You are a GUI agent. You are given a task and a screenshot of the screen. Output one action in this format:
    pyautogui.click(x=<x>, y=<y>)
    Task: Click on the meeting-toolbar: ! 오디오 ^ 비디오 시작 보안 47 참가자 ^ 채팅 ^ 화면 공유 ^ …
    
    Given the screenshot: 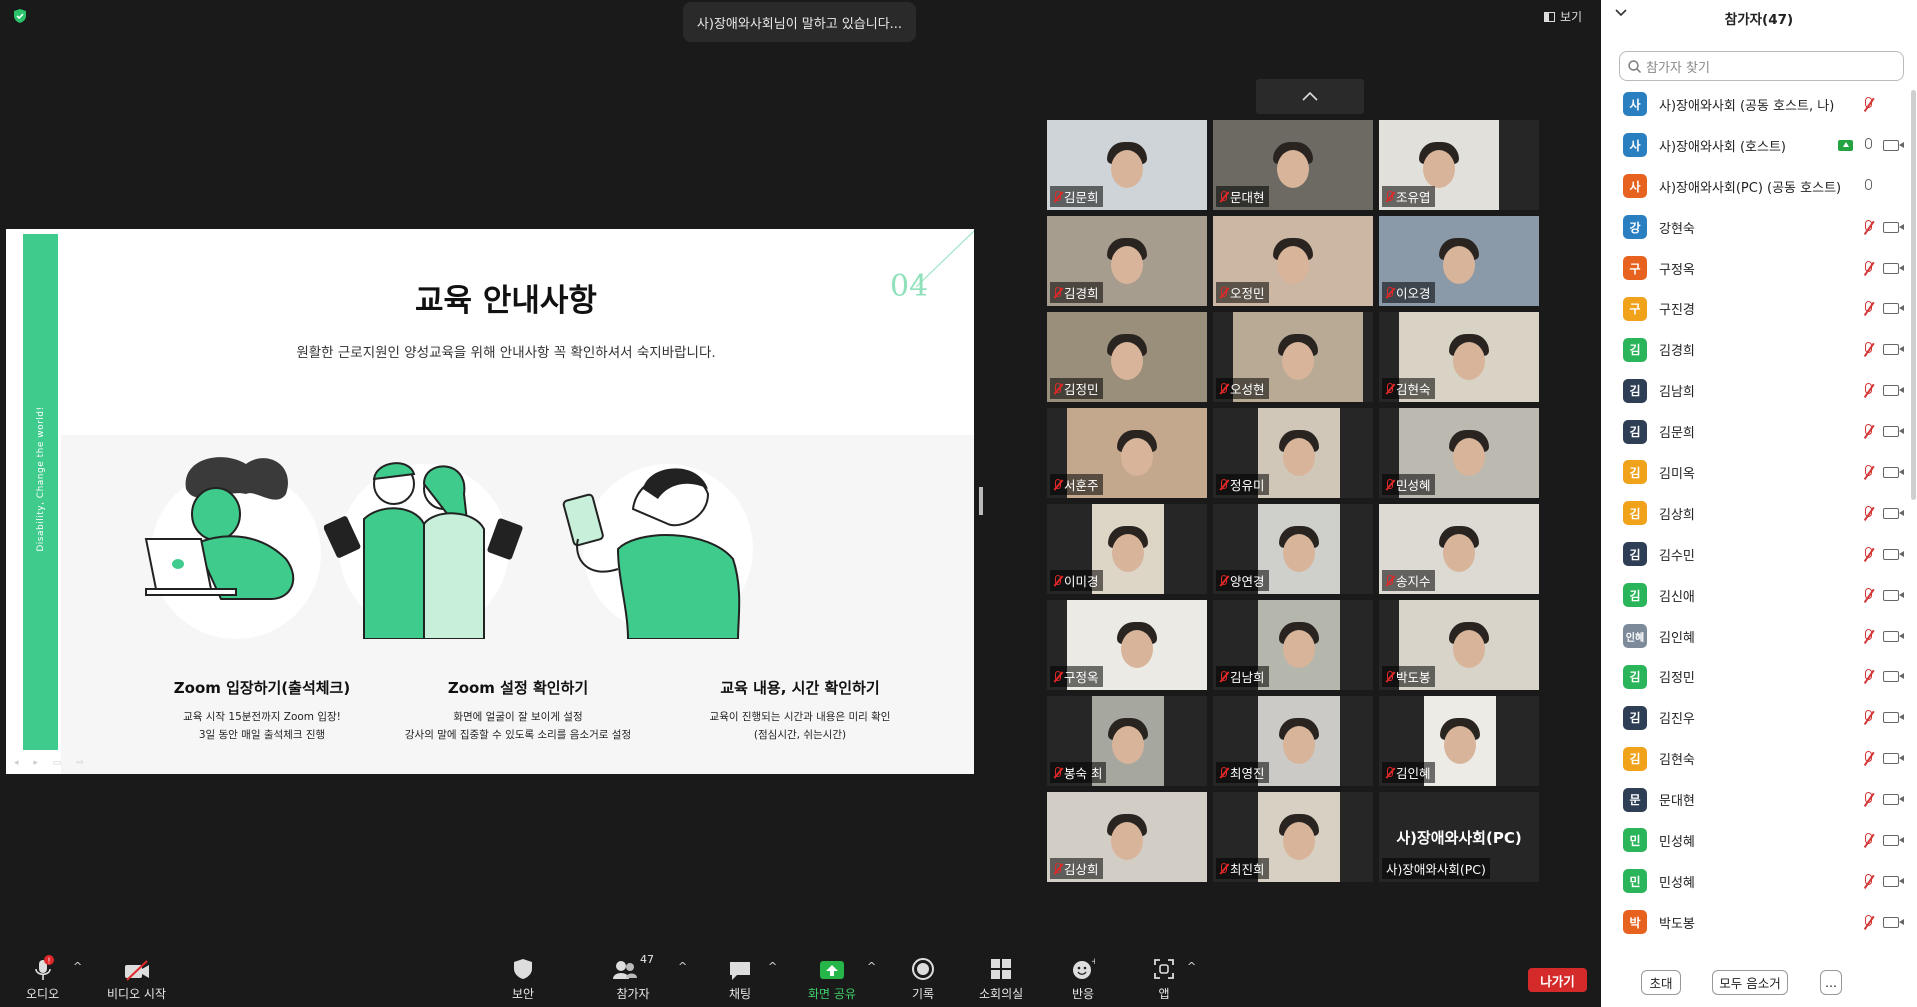 What is the action you would take?
    pyautogui.click(x=800, y=978)
    